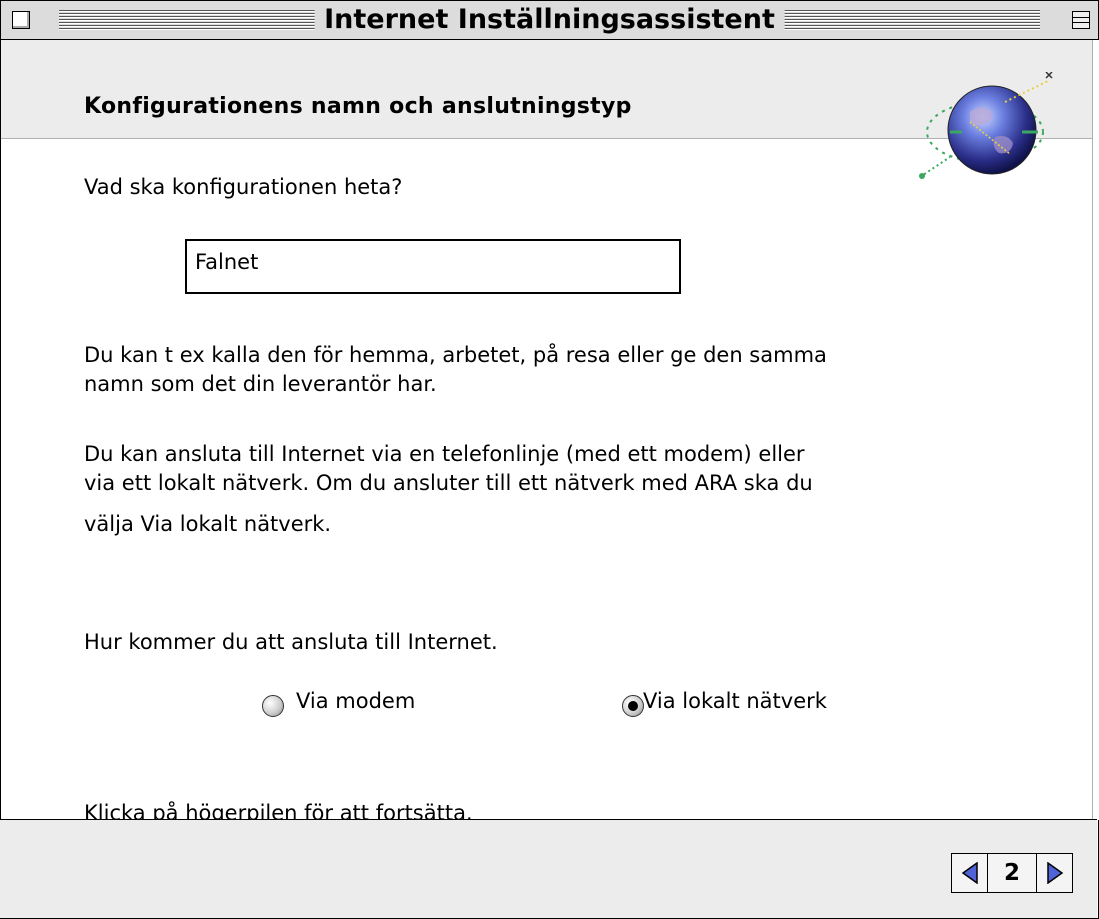  Describe the element at coordinates (208, 524) in the screenshot. I see `connect-info-line-3: välja Via lokalt nätverk.` at that location.